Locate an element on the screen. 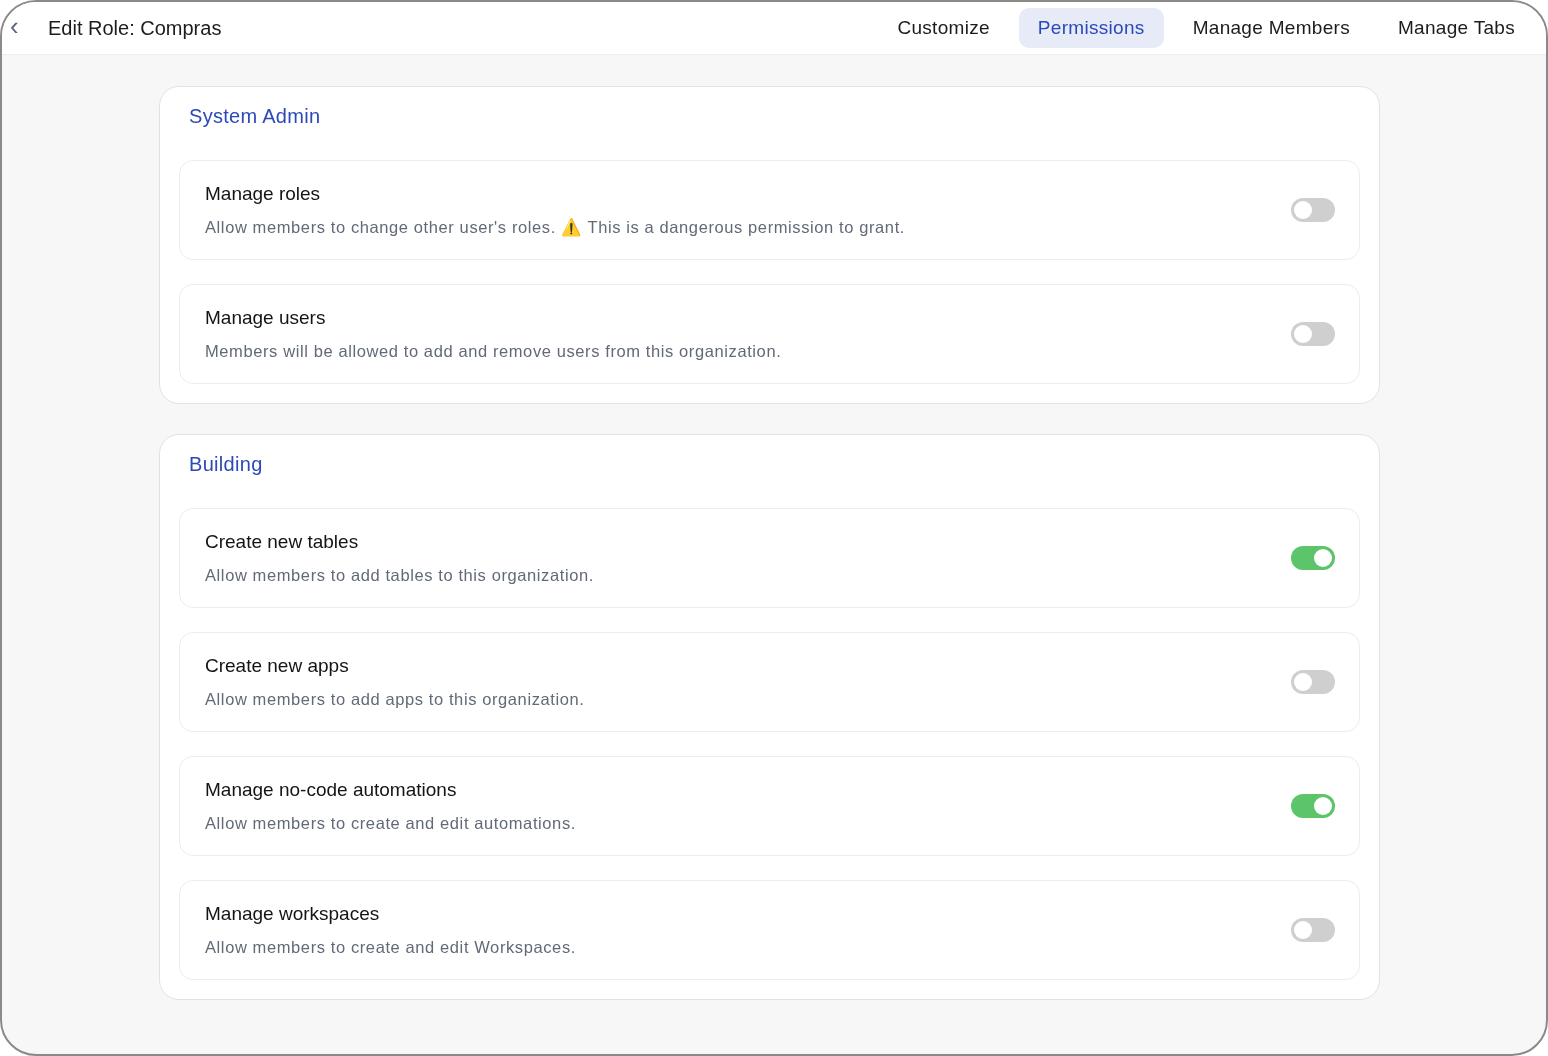 This screenshot has height=1056, width=1548. section-title: Building is located at coordinates (226, 464).